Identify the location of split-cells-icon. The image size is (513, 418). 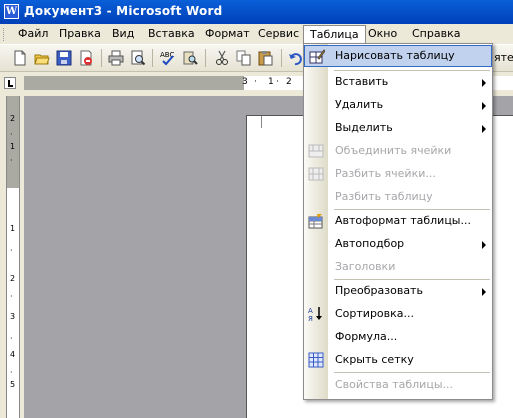
(316, 174).